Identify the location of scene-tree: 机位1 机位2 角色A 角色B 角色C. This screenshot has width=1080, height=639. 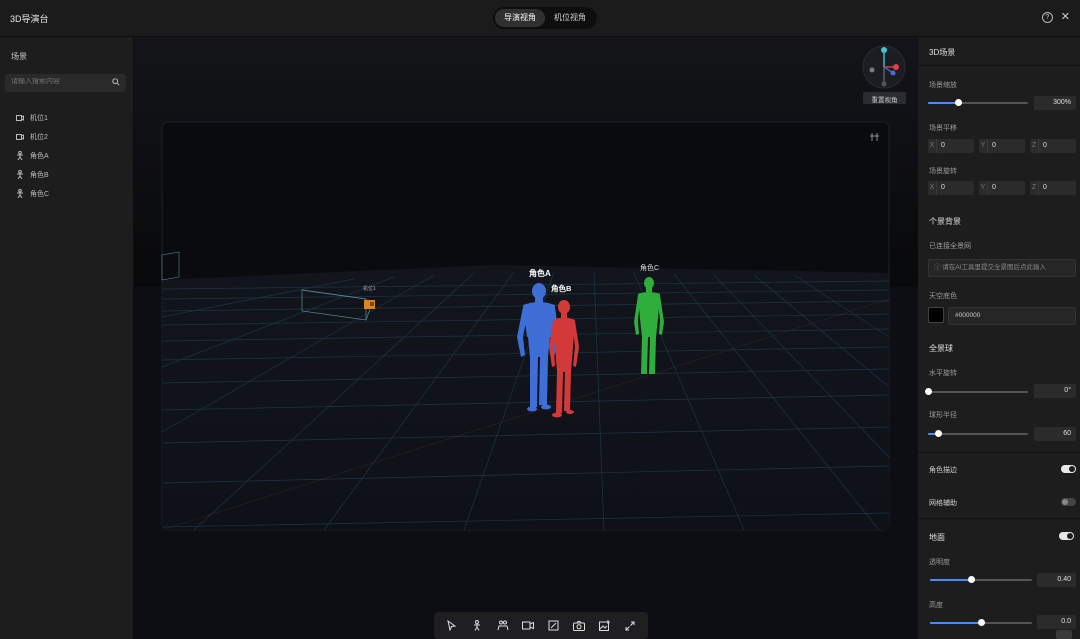
(32, 155).